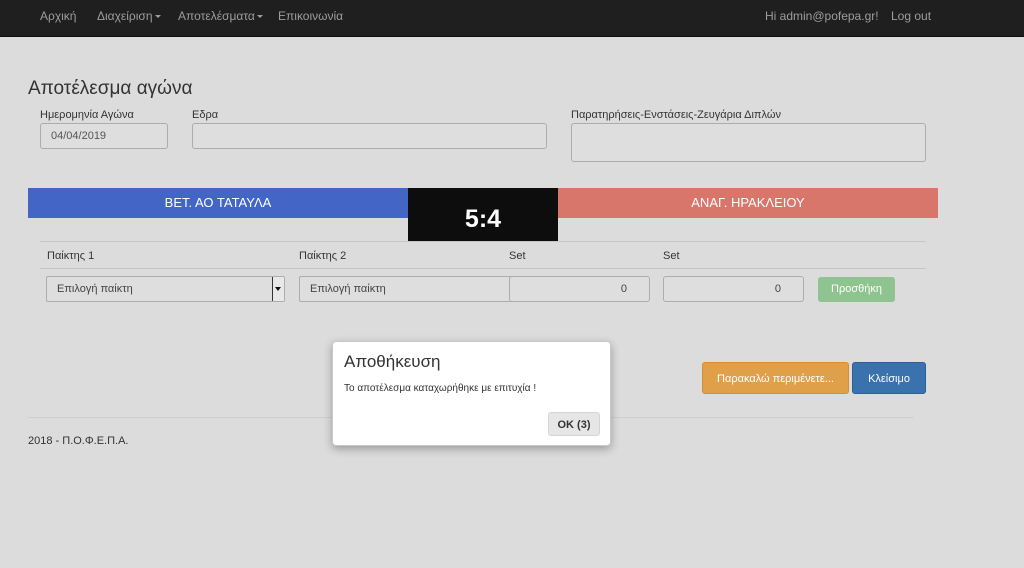 The image size is (1024, 568). Describe the element at coordinates (418, 289) in the screenshot. I see `player2-select: Επιλογή παίκτη` at that location.